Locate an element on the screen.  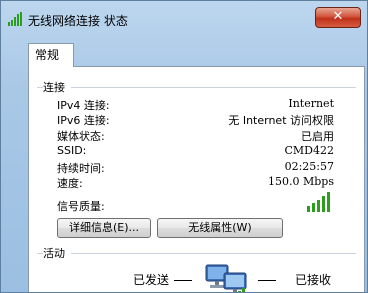
sent-dash is located at coordinates (183, 280).